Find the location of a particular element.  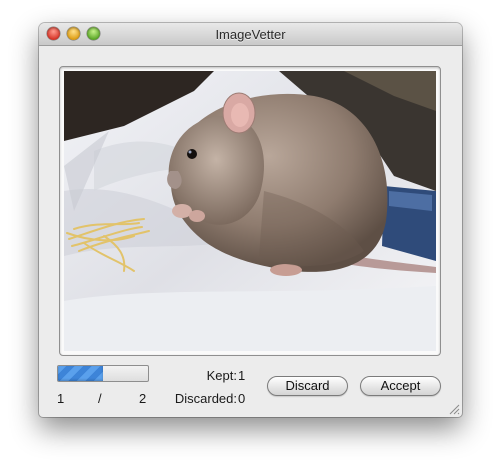

discard-button: Discard is located at coordinates (307, 386).